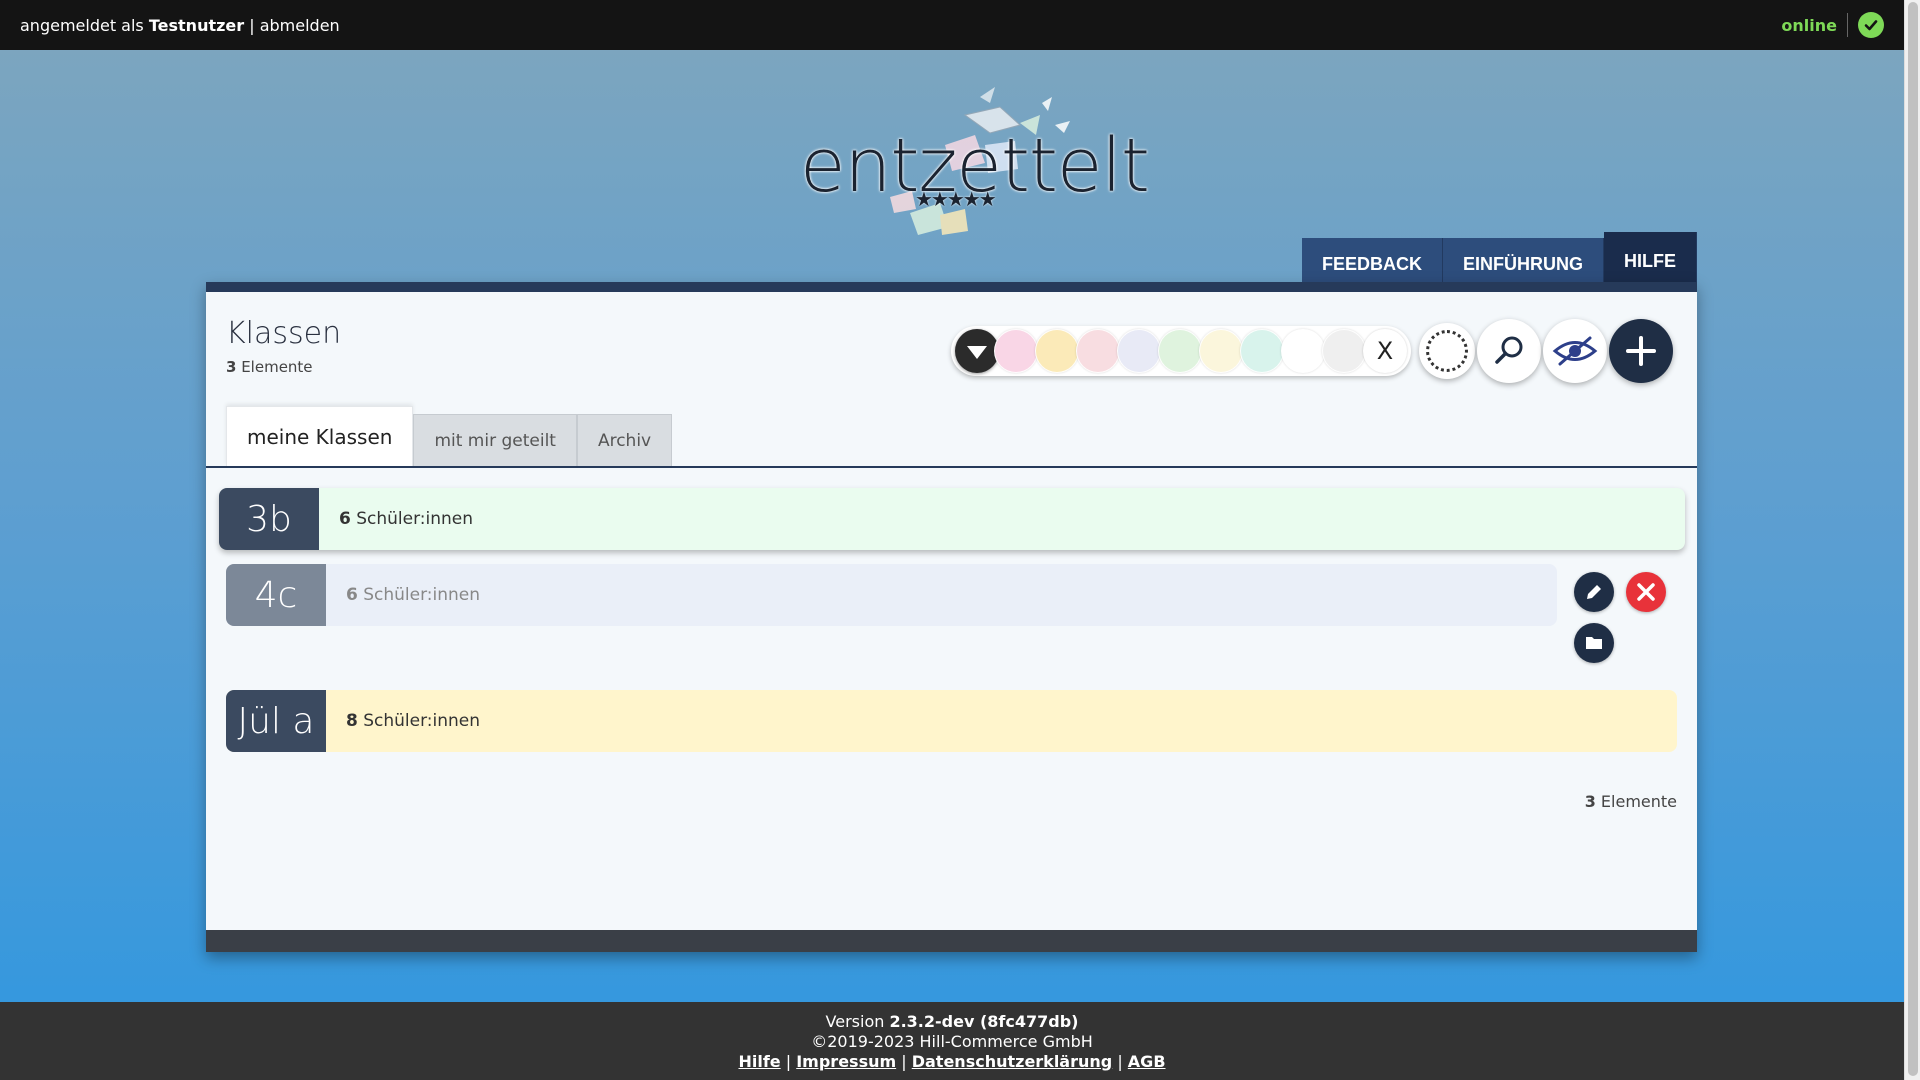  What do you see at coordinates (1847, 25) in the screenshot?
I see `status-divider` at bounding box center [1847, 25].